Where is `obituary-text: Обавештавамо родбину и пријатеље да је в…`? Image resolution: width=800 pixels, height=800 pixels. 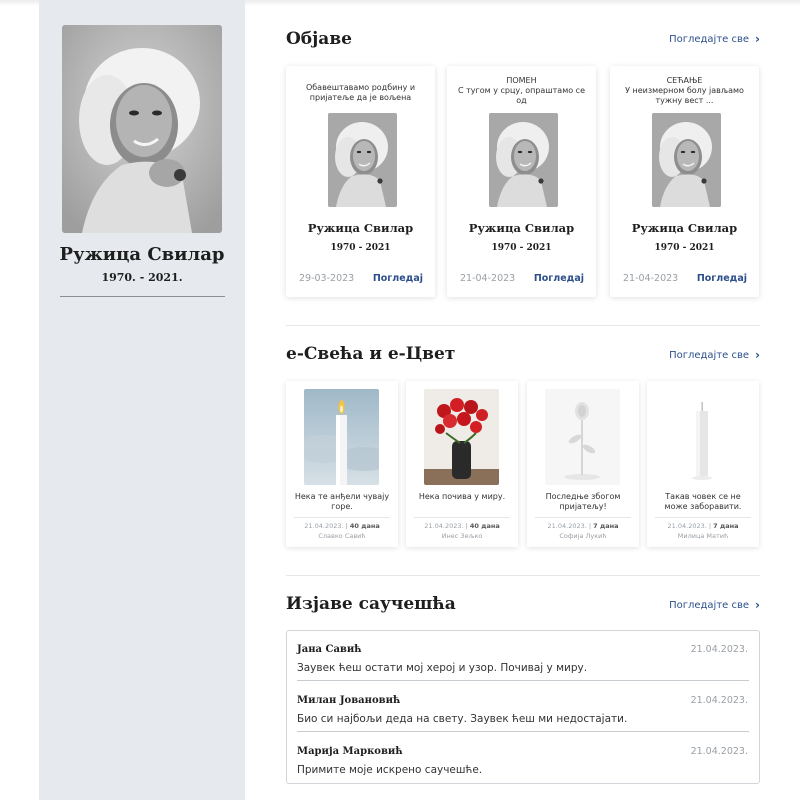
obituary-text: Обавештавамо родбину и пријатеље да је в… is located at coordinates (360, 92).